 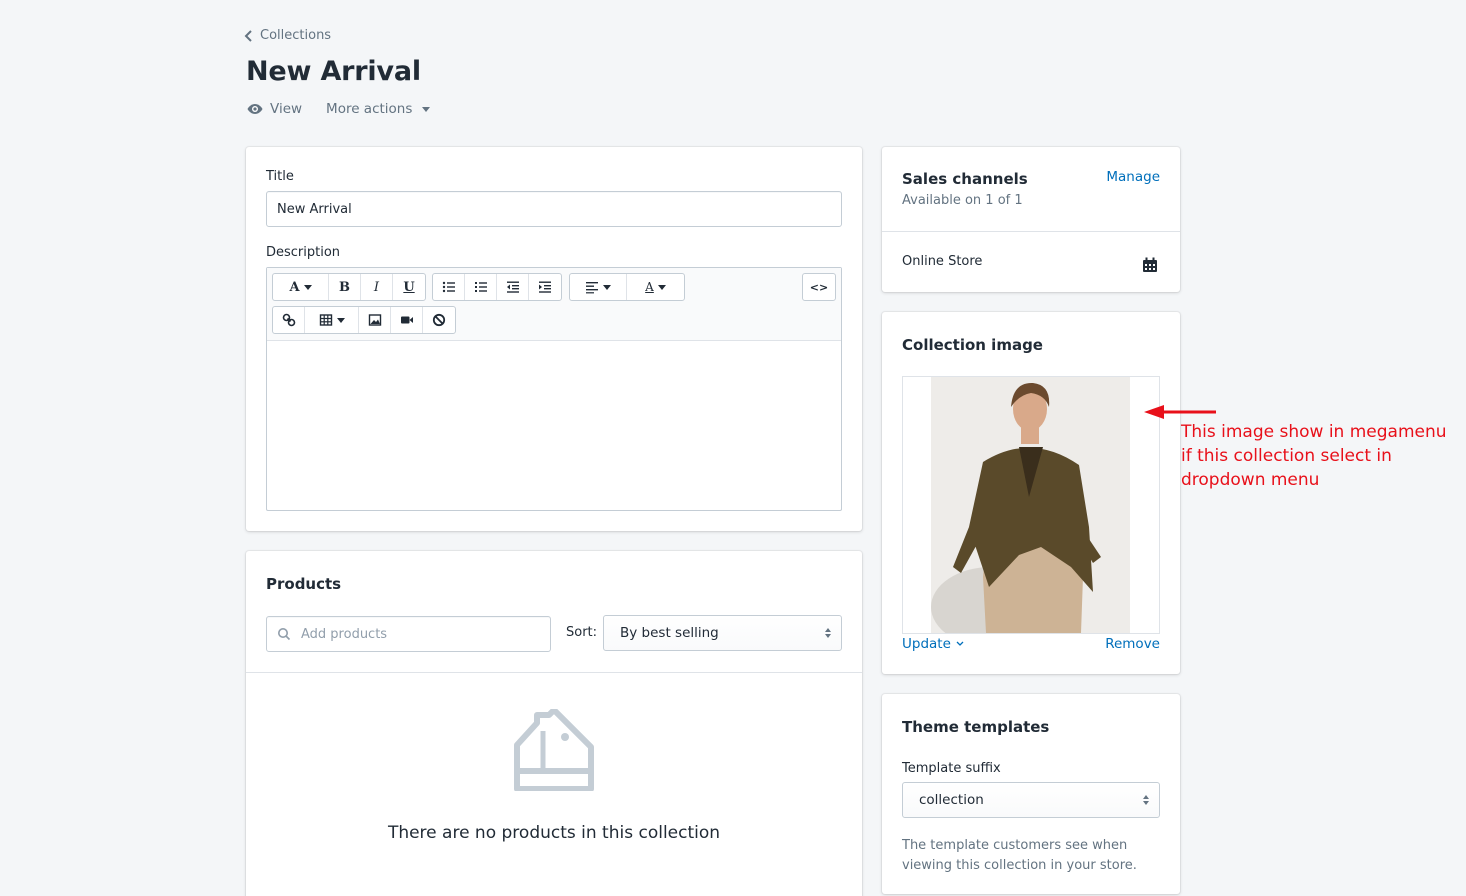 I want to click on online-store-channel: Online Store, so click(x=942, y=261).